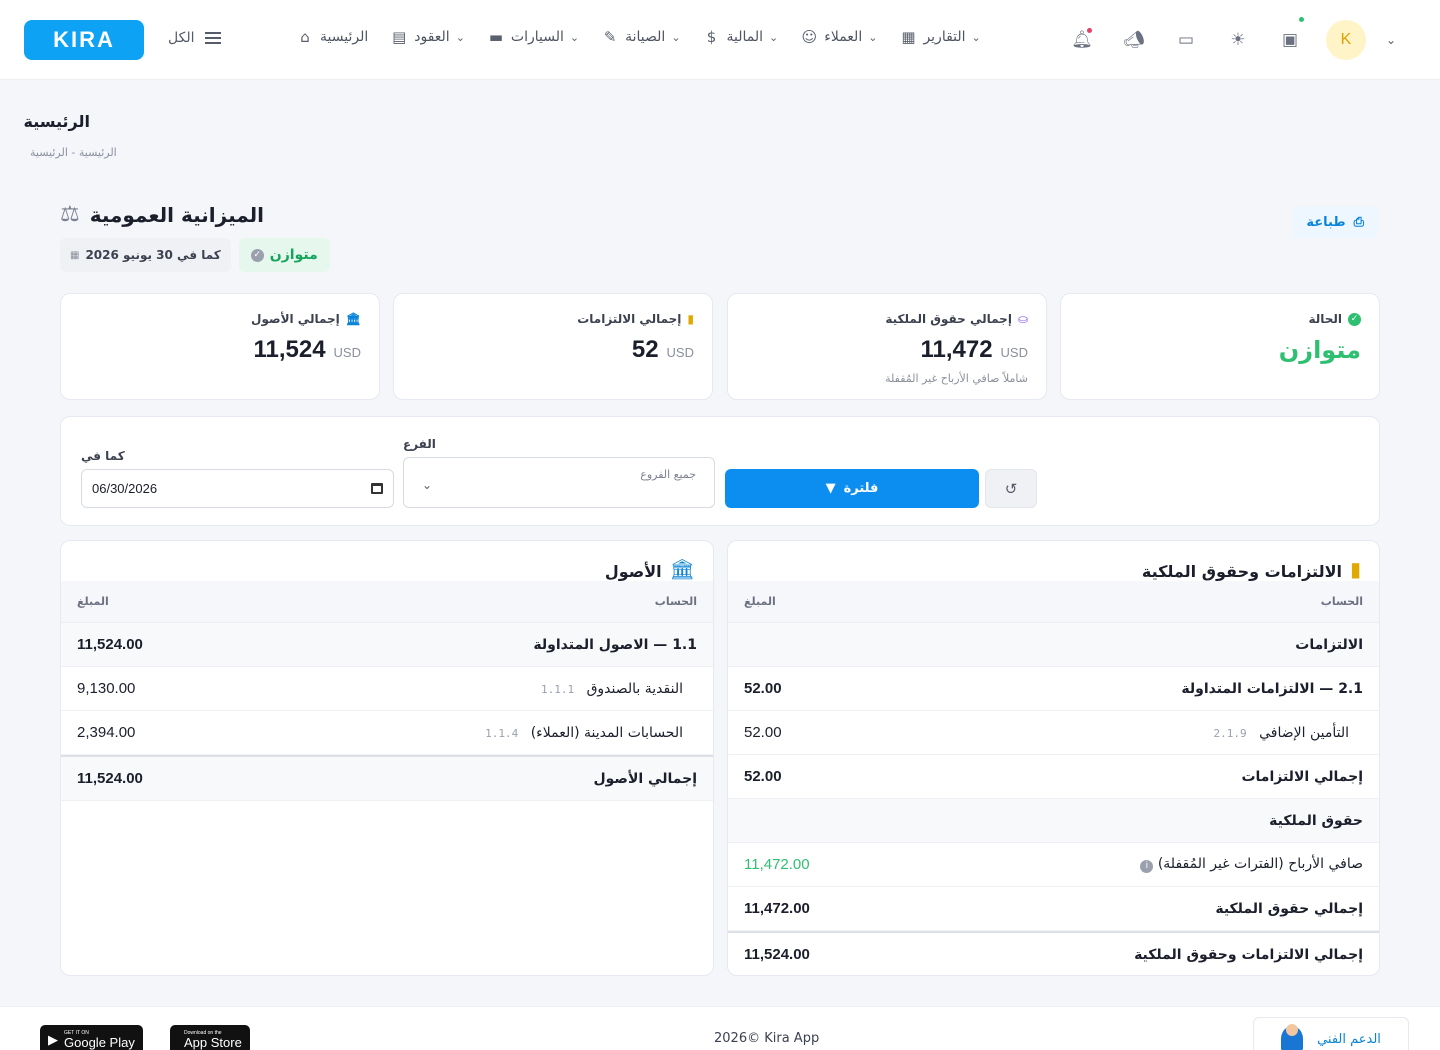 This screenshot has width=1440, height=1050. I want to click on liabilities-card-label: ▮ إجمالي الالتزامات, so click(553, 319).